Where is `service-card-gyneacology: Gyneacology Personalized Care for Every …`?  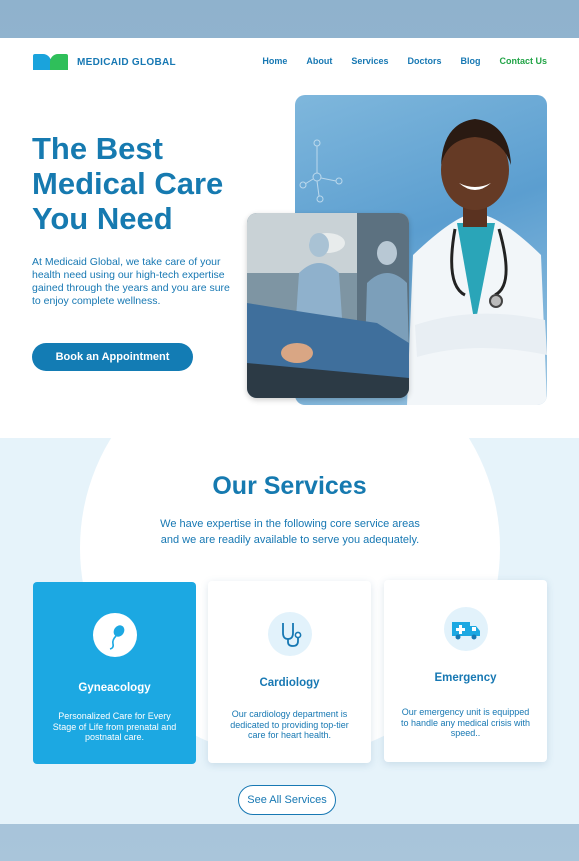 service-card-gyneacology: Gyneacology Personalized Care for Every … is located at coordinates (114, 673).